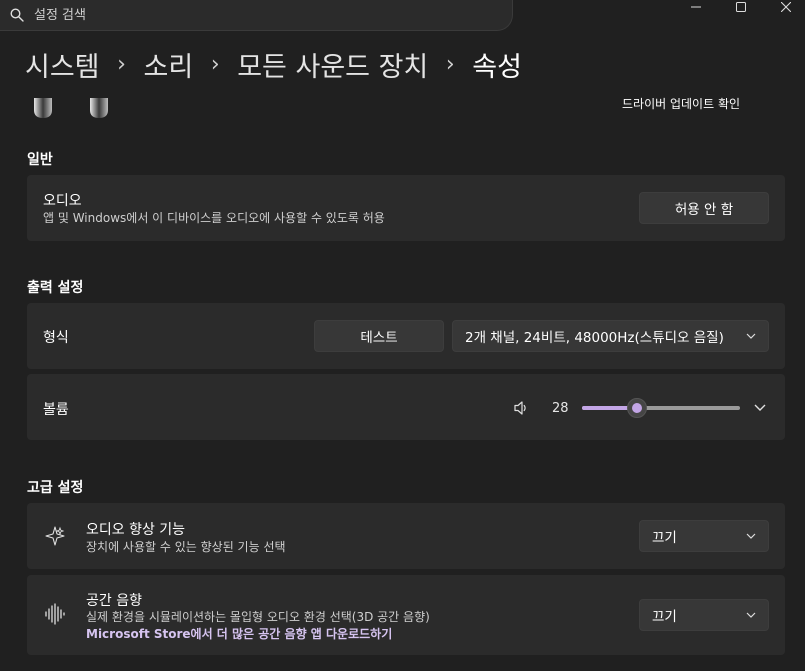 Image resolution: width=805 pixels, height=671 pixels. Describe the element at coordinates (55, 488) in the screenshot. I see `section-title-advanced: 고급 설정` at that location.